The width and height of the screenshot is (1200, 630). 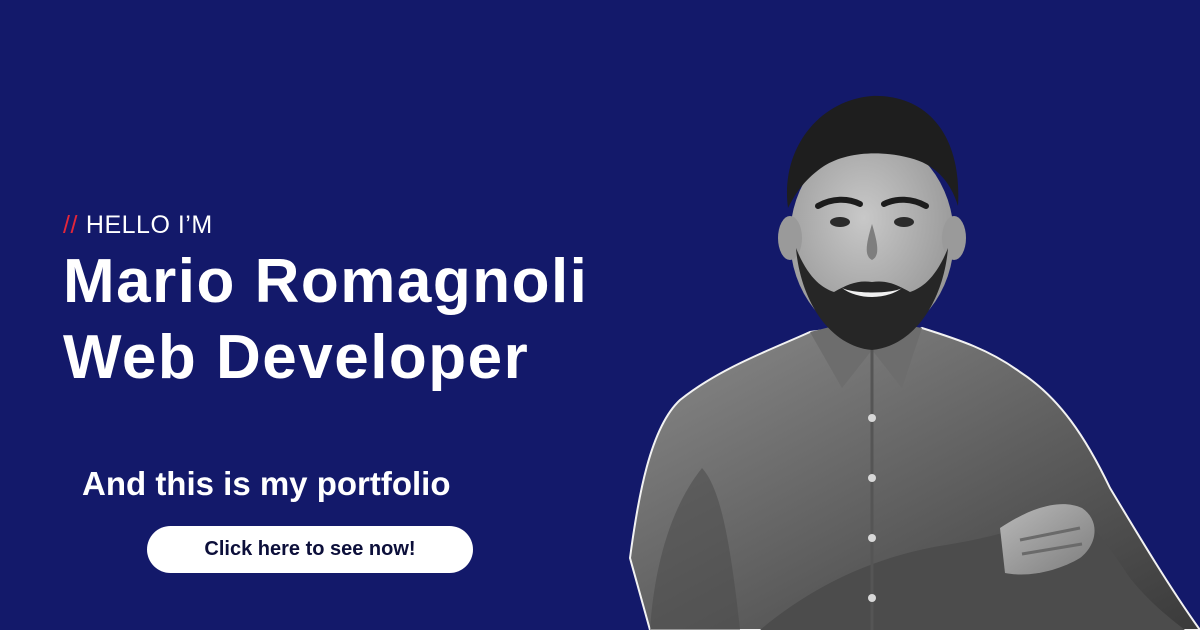 I want to click on see-portfolio-button: Click here to see now!, so click(x=310, y=549).